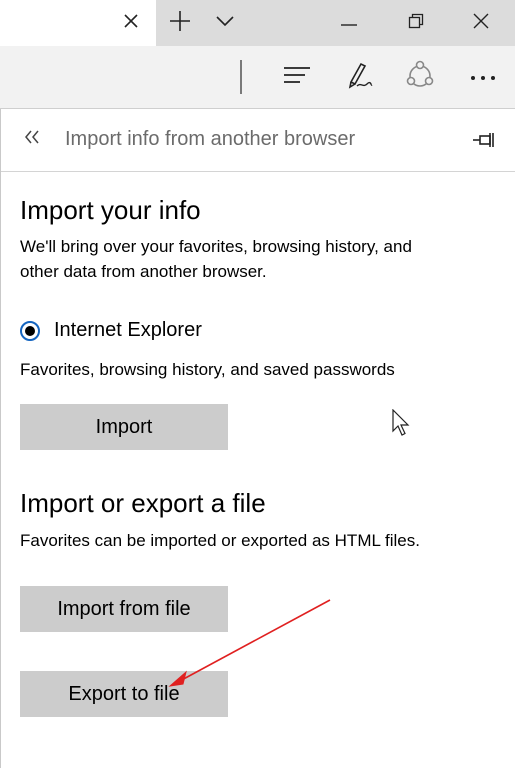  I want to click on toolbar-divider, so click(241, 77).